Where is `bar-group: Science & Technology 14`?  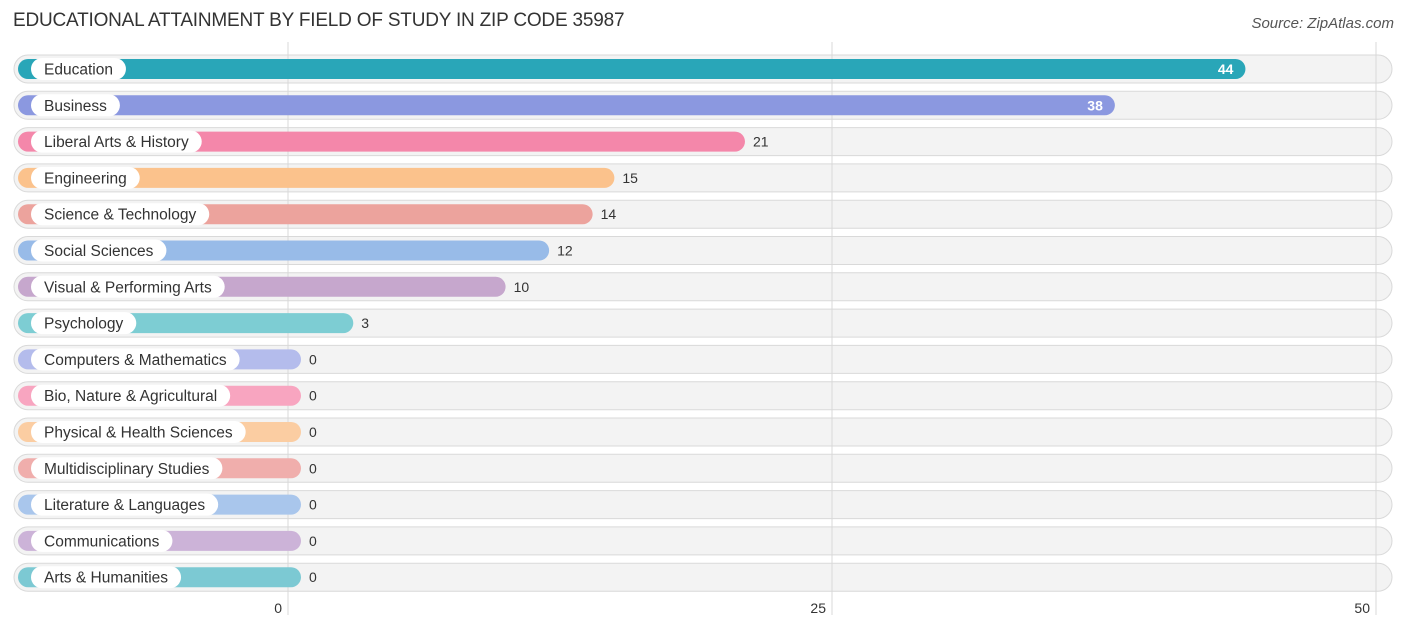
bar-group: Science & Technology 14 is located at coordinates (317, 214).